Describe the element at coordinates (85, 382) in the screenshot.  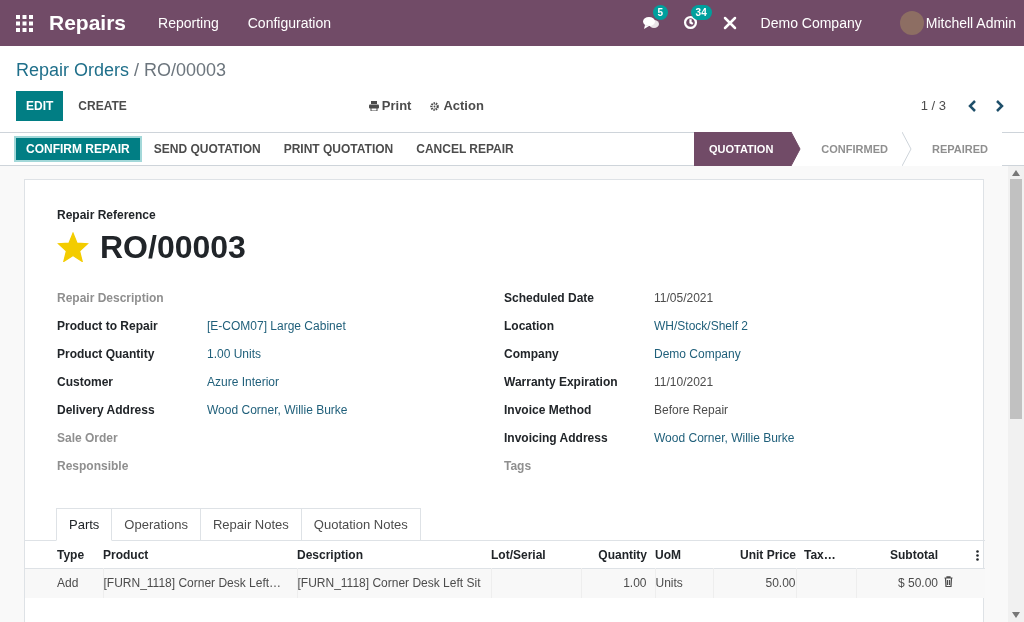
I see `field-label: Customer` at that location.